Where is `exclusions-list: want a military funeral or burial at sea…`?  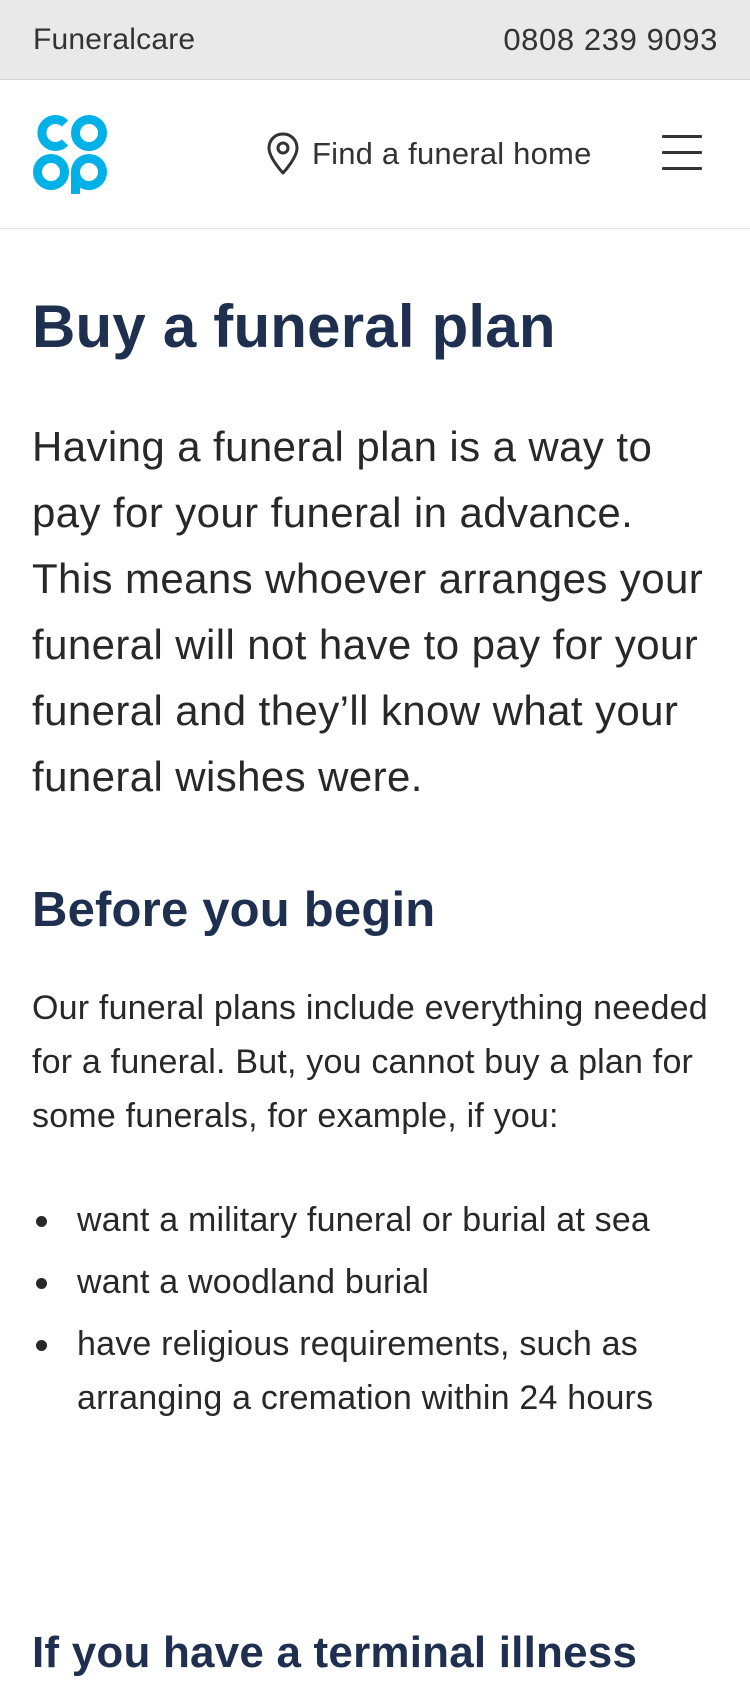
exclusions-list: want a military funeral or burial at sea… is located at coordinates (376, 1313).